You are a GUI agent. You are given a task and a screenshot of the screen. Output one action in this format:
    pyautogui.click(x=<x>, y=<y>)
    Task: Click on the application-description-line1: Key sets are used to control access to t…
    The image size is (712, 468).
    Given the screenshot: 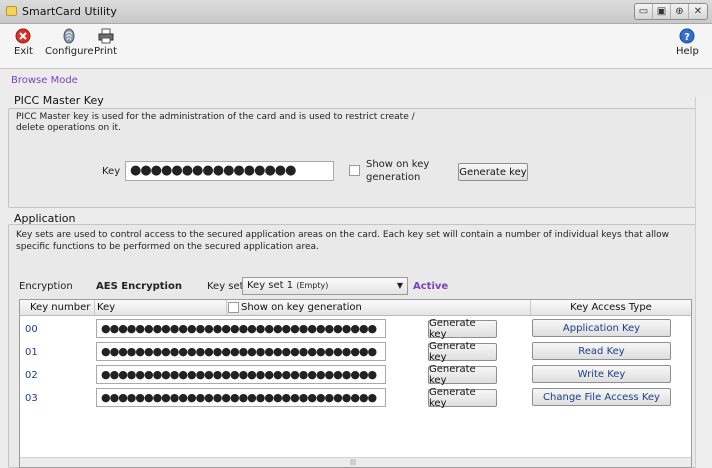 What is the action you would take?
    pyautogui.click(x=343, y=235)
    